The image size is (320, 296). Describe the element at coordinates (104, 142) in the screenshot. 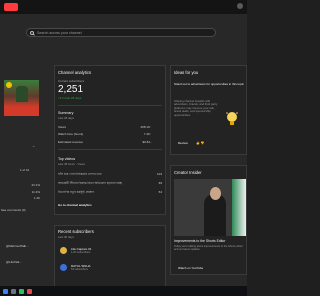

I see `metric-row-revenue: Estimated revenue $0.84` at that location.